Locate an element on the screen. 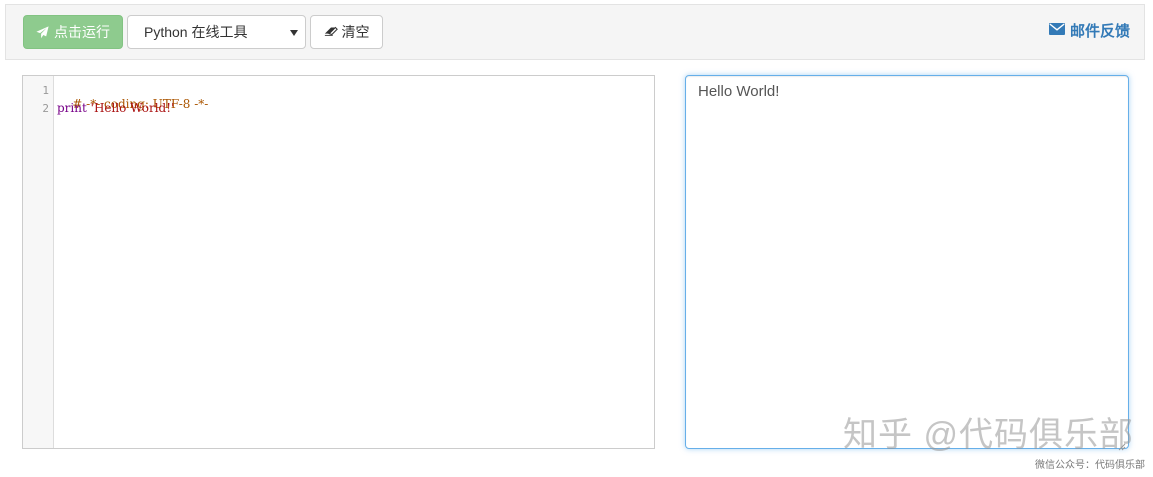 This screenshot has height=477, width=1153. caret-down-icon is located at coordinates (294, 33).